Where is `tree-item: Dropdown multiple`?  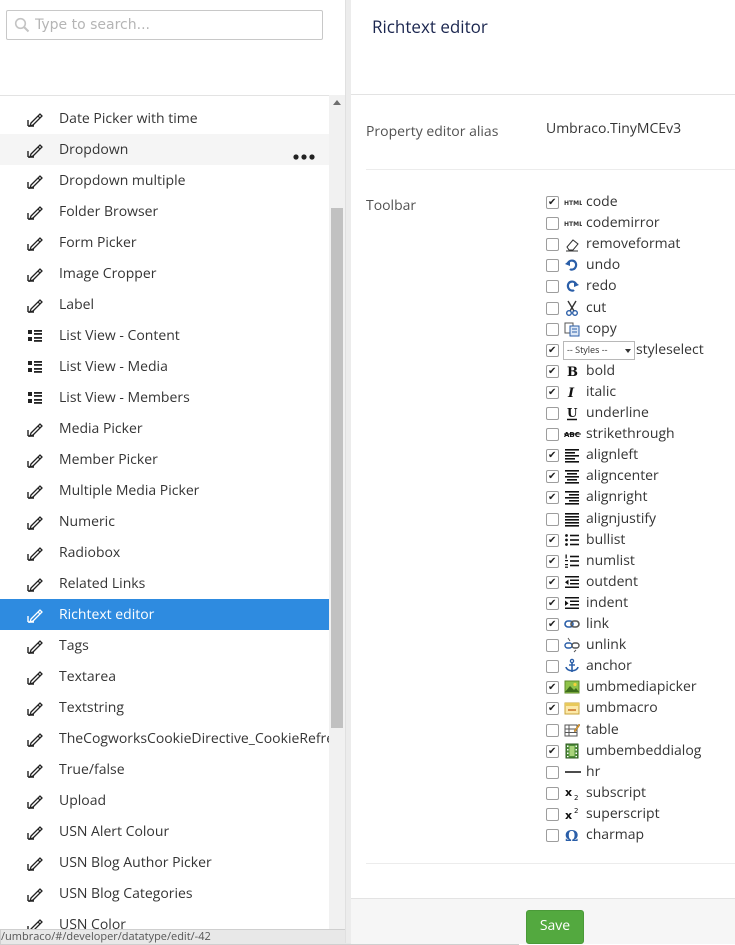 tree-item: Dropdown multiple is located at coordinates (164, 180).